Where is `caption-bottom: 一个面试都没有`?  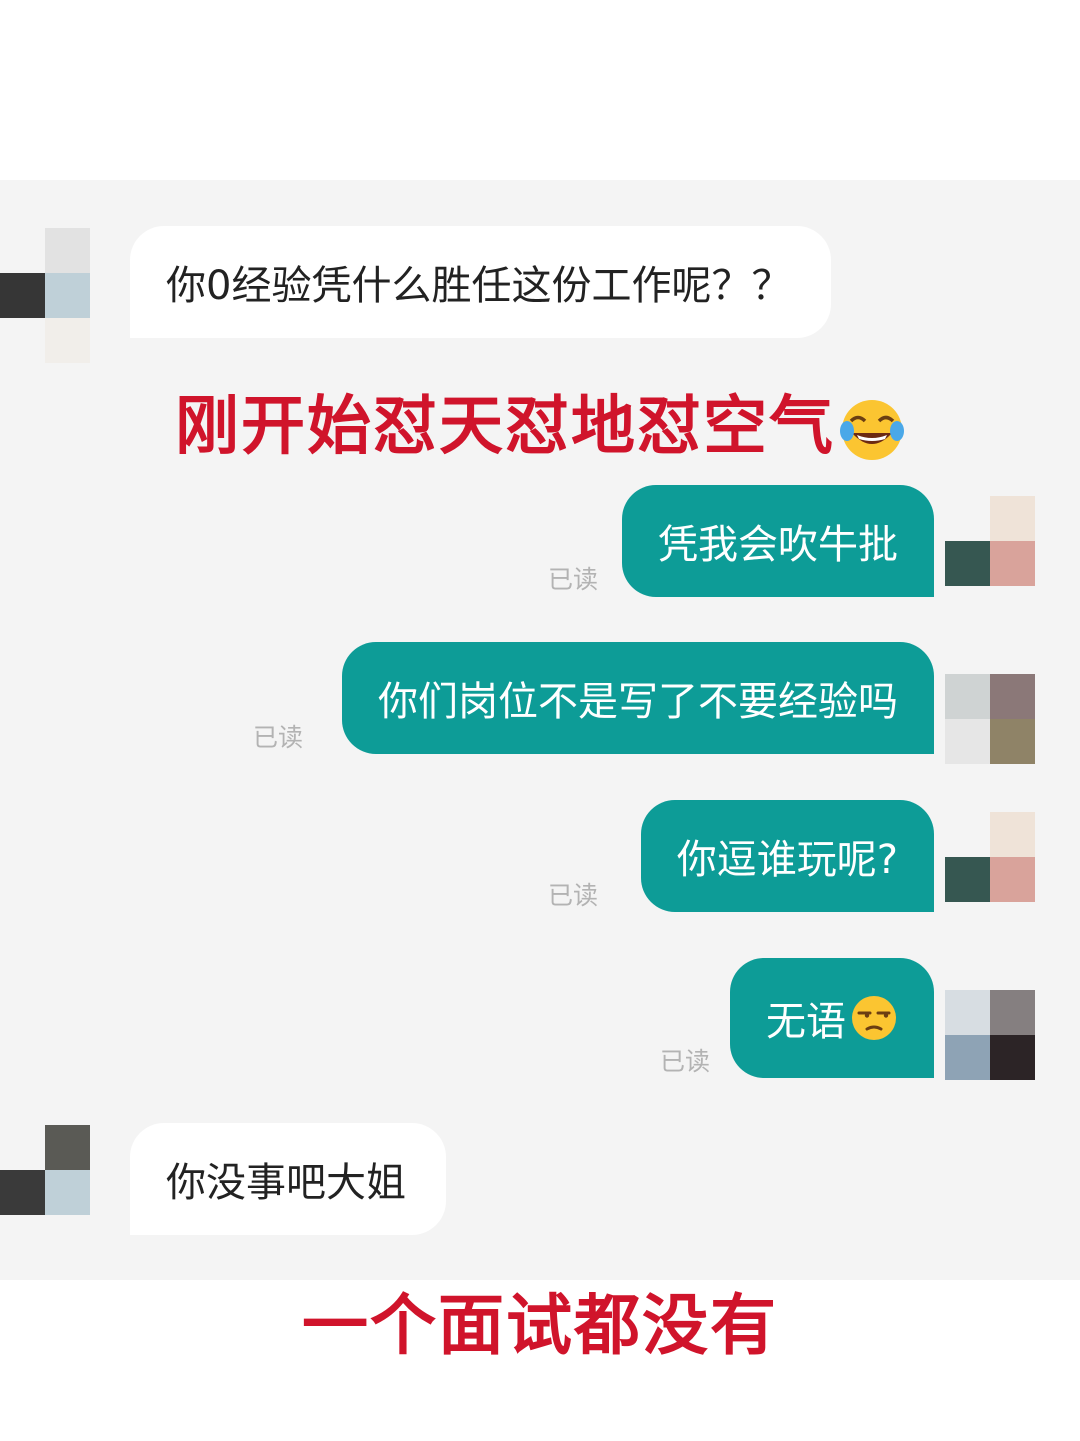
caption-bottom: 一个面试都没有 is located at coordinates (540, 1325).